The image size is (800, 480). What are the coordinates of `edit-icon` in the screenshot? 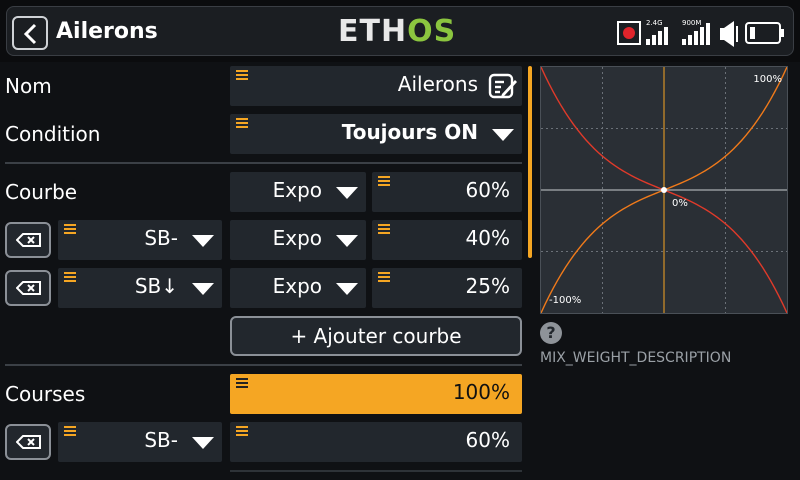 It's located at (502, 86).